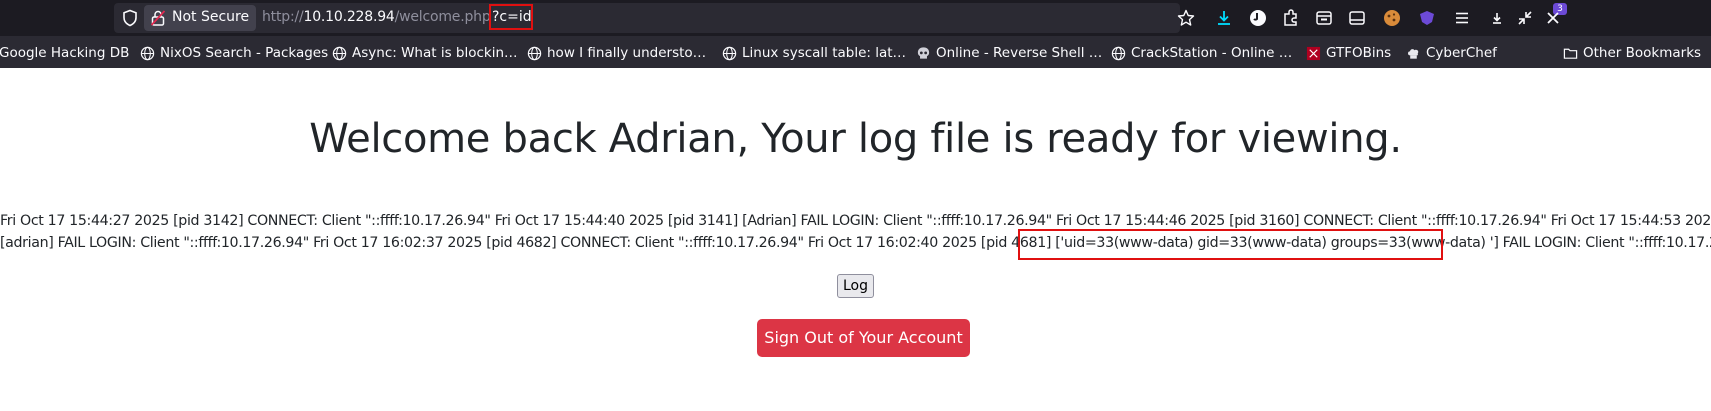  What do you see at coordinates (863, 338) in the screenshot?
I see `sign-out-button: Sign Out of Your Account` at bounding box center [863, 338].